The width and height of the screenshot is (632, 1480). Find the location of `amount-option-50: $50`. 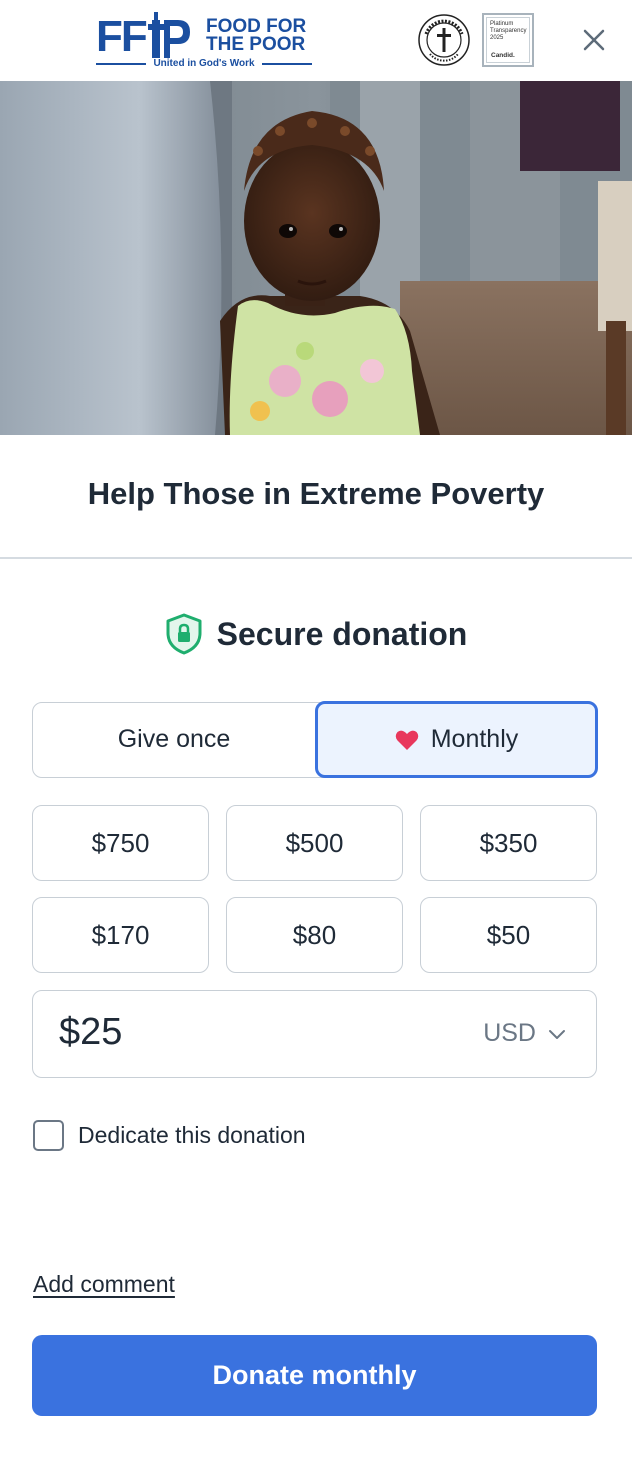

amount-option-50: $50 is located at coordinates (508, 935).